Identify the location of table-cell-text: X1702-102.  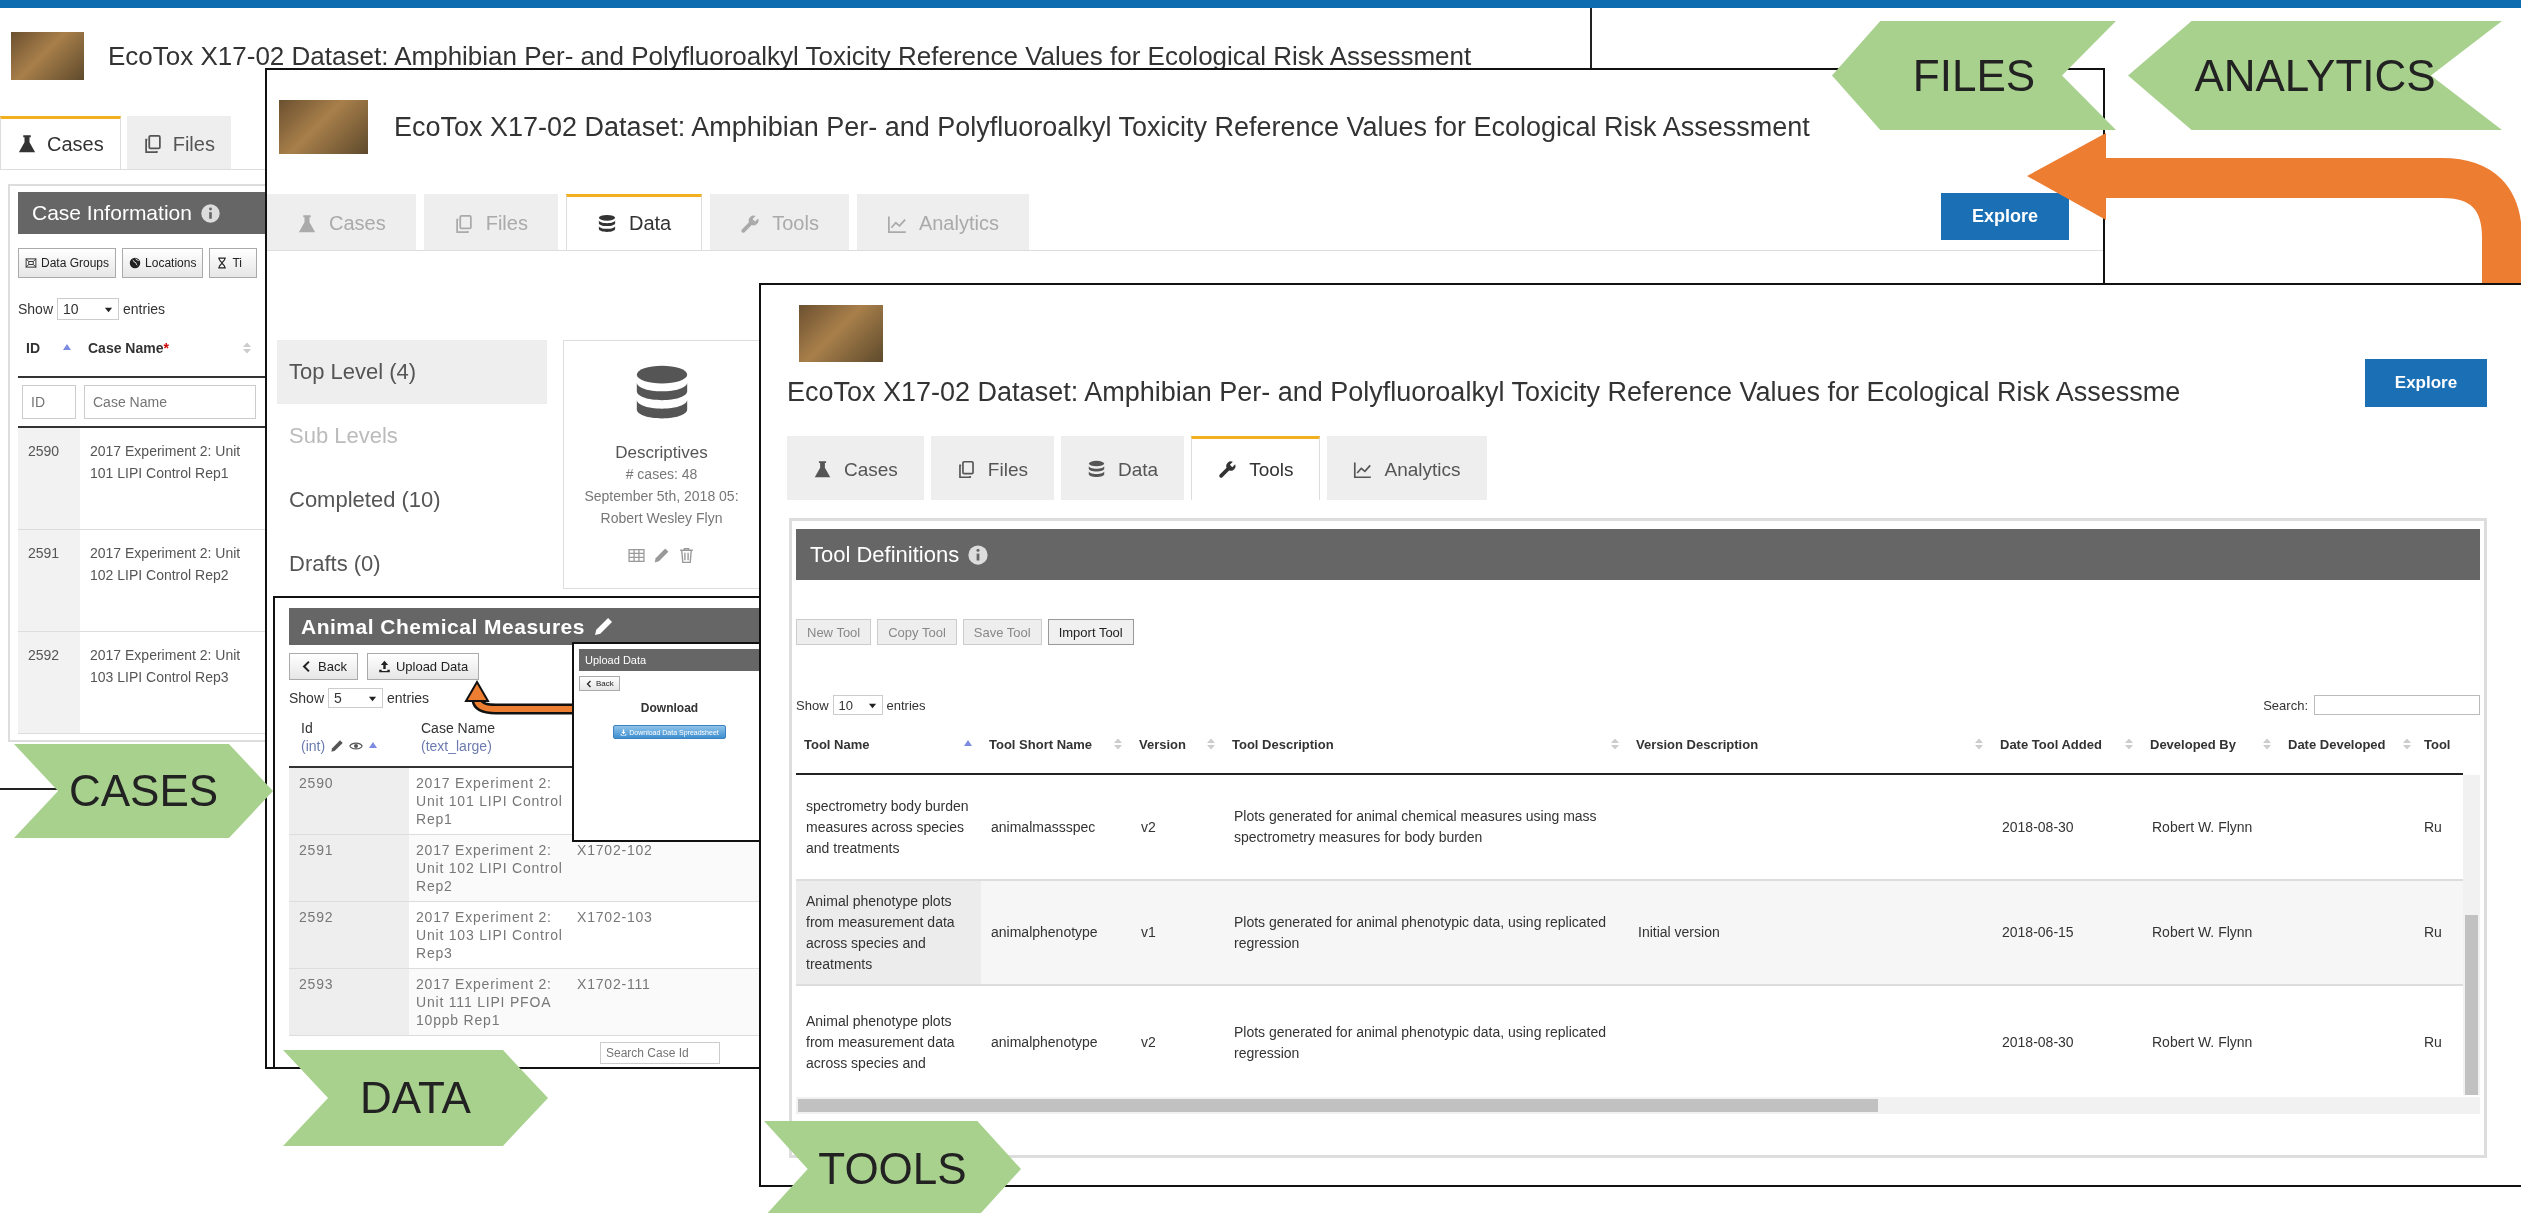
(615, 850).